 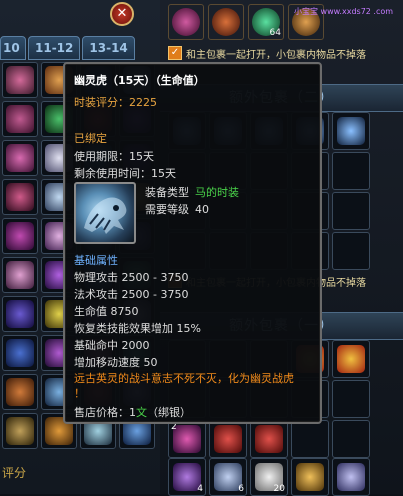 I want to click on tab-10: 10, so click(x=13, y=48).